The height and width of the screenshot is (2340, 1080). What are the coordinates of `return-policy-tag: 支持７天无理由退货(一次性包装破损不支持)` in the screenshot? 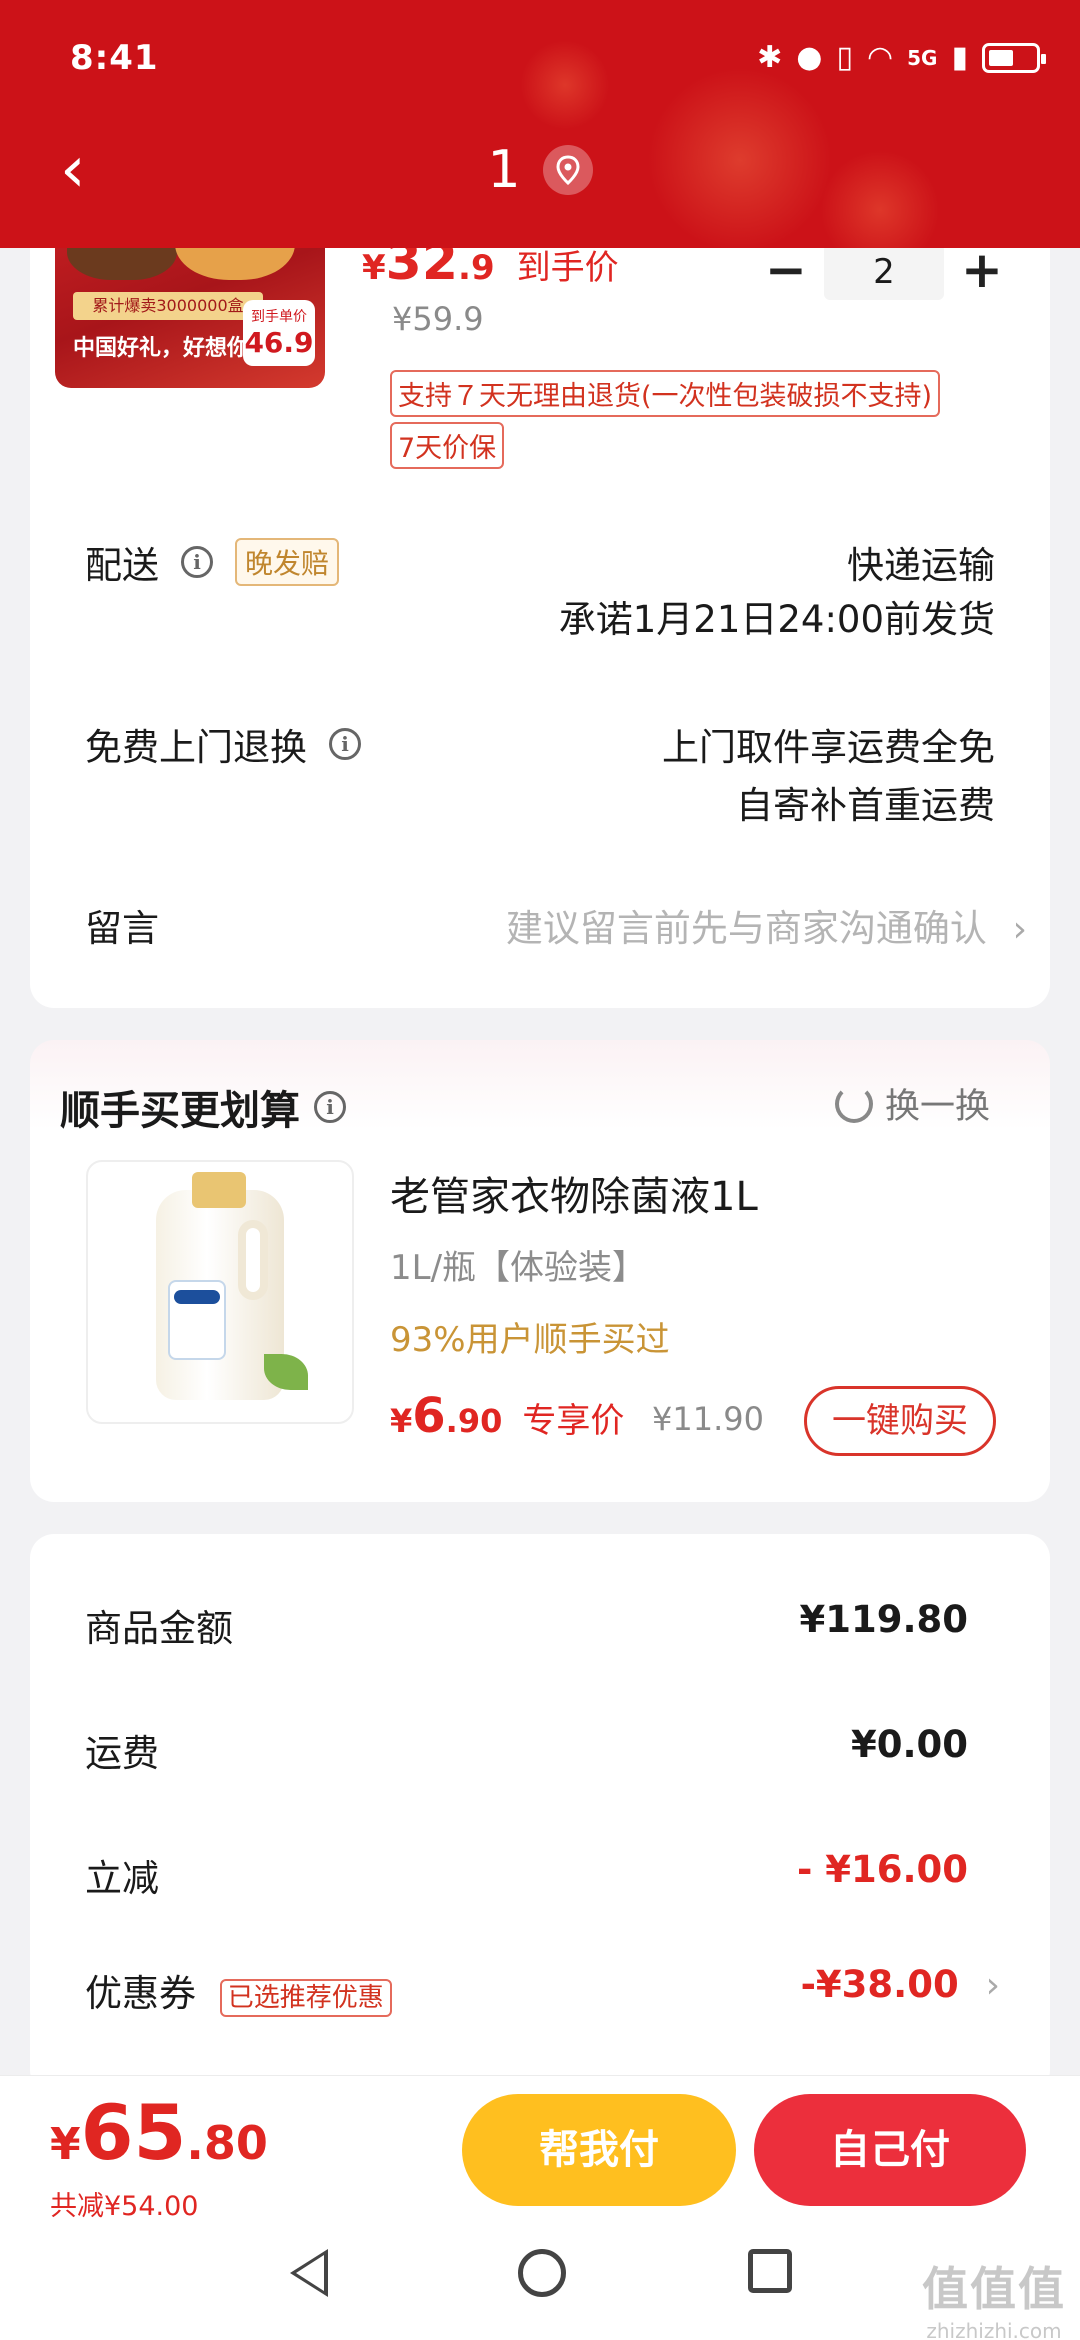 It's located at (665, 393).